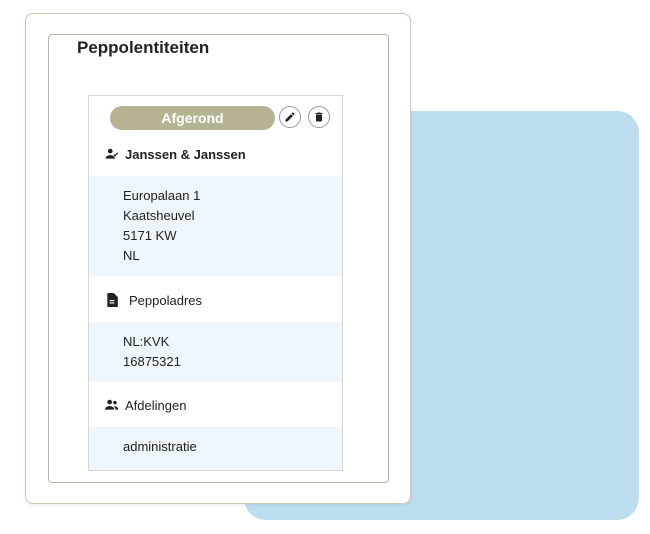 This screenshot has height=534, width=650. I want to click on departments-label: Afdelingen, so click(156, 405).